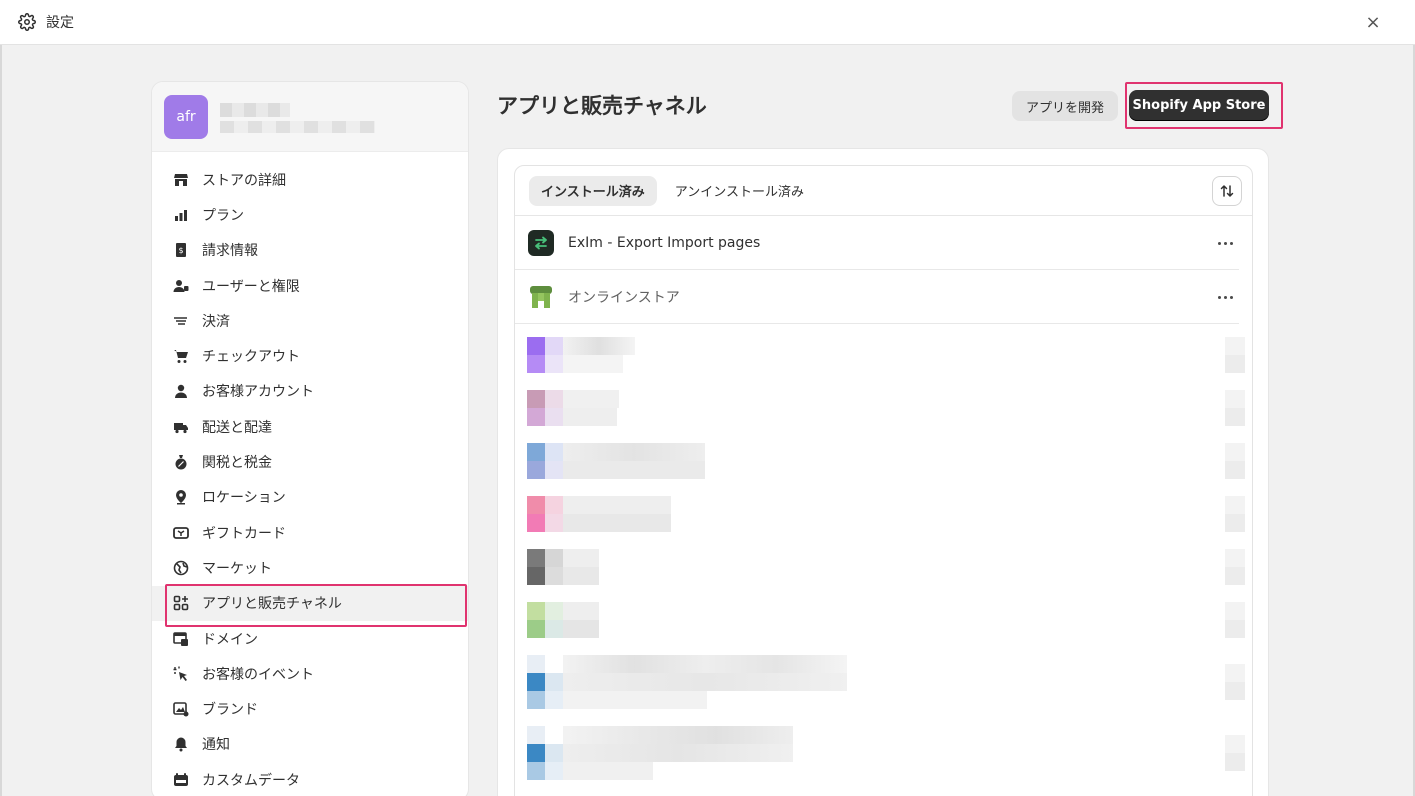  I want to click on sidebar-item-location: ロケーション, so click(310, 497).